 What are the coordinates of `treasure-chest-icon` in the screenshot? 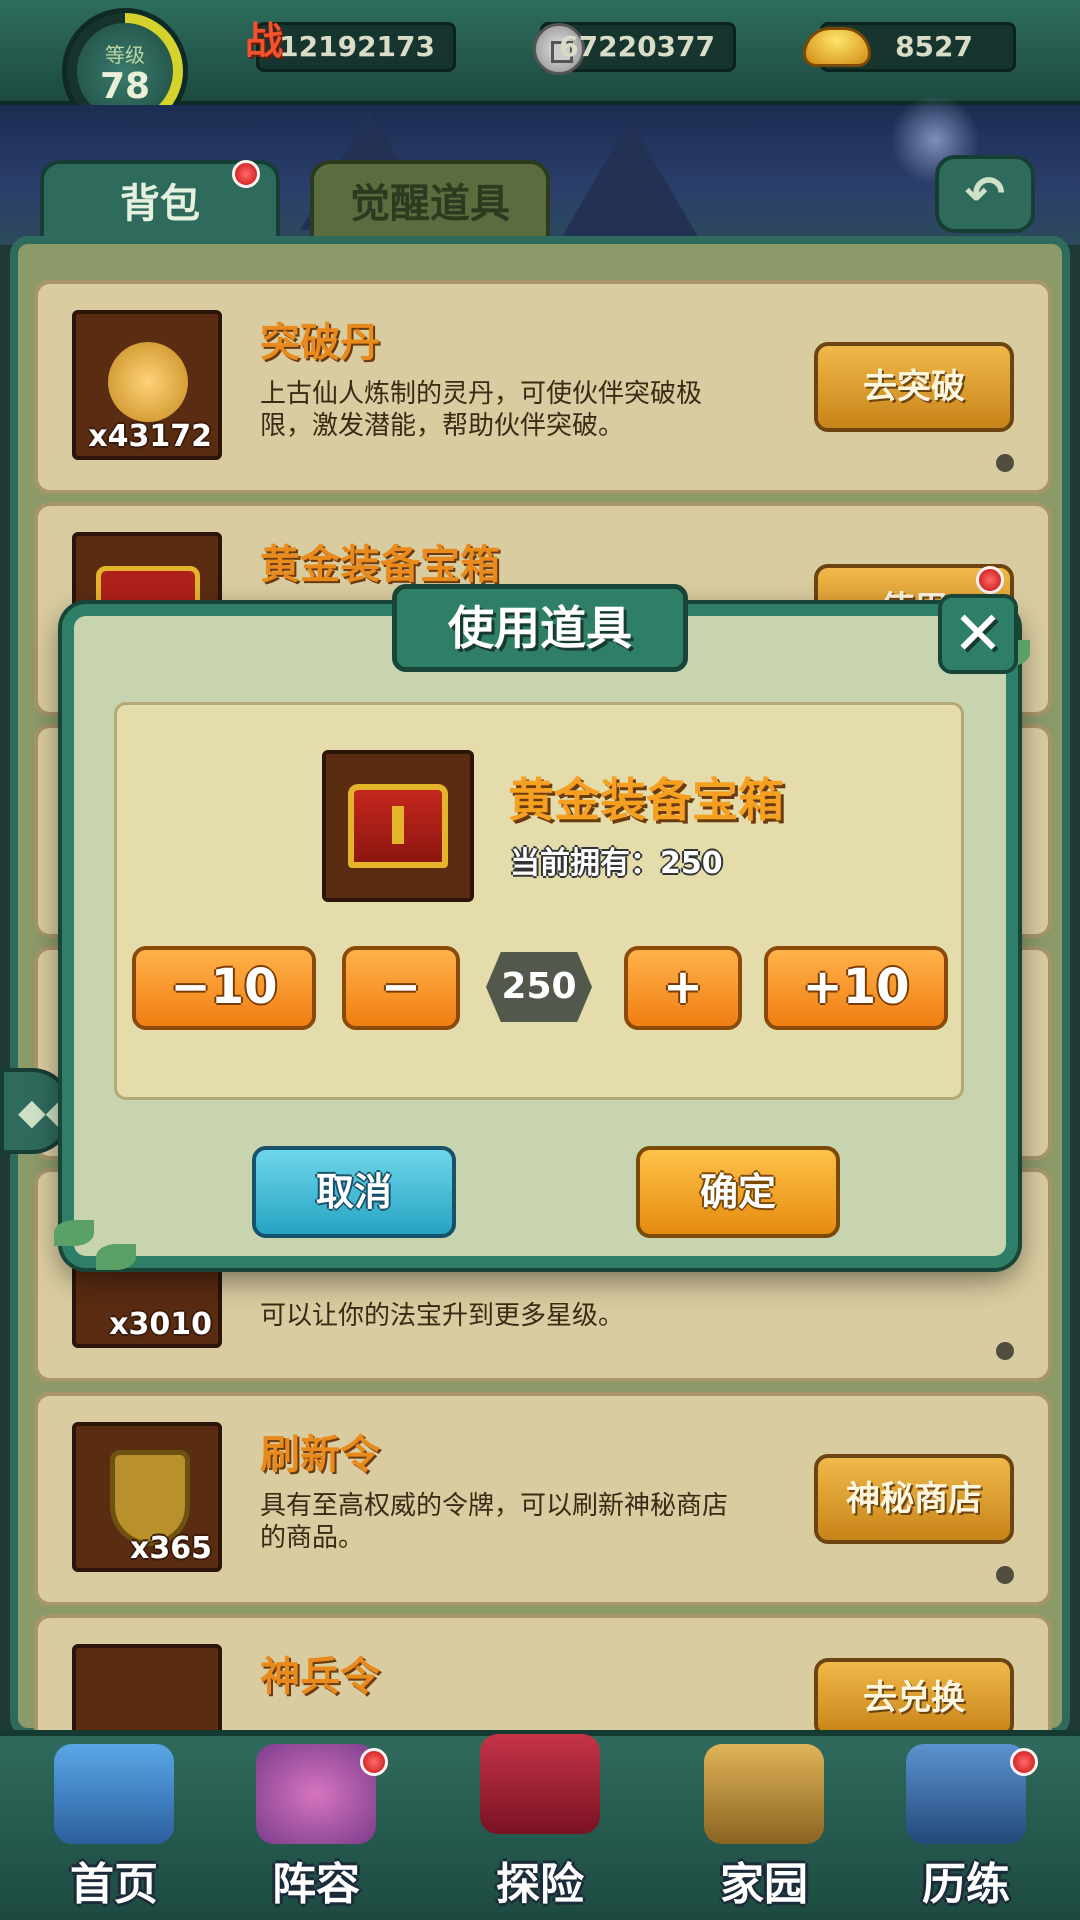 It's located at (398, 826).